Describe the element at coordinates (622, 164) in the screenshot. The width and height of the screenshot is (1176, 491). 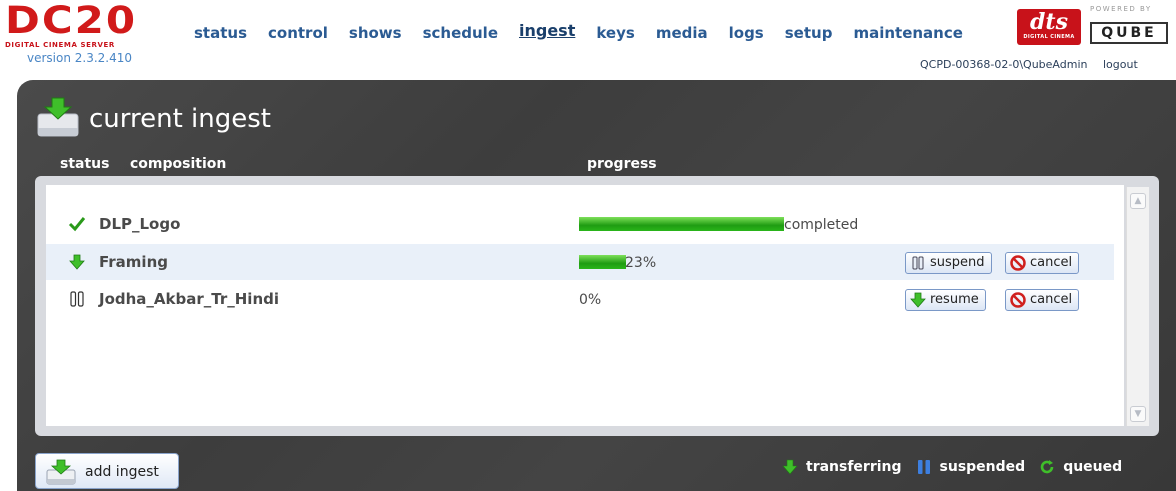
I see `column-header-progress: progress` at that location.